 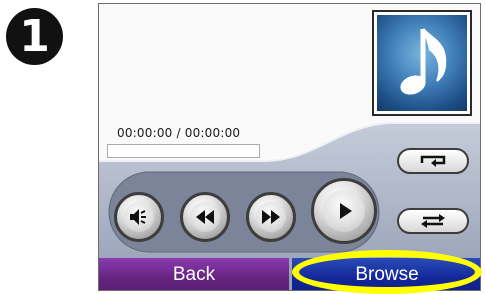 I want to click on rewind-button, so click(x=205, y=217).